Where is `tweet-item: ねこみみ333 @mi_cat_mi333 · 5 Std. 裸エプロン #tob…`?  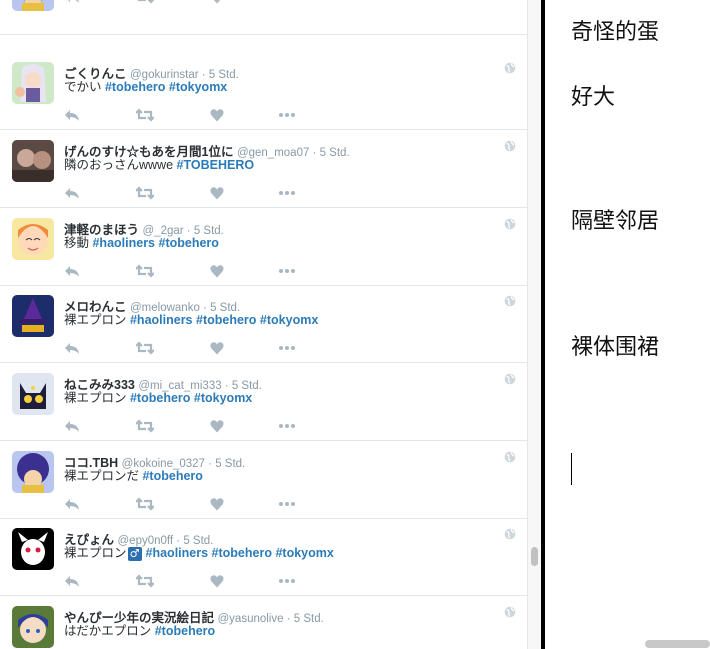 tweet-item: ねこみみ333 @mi_cat_mi333 · 5 Std. 裸エプロン #tob… is located at coordinates (263, 402).